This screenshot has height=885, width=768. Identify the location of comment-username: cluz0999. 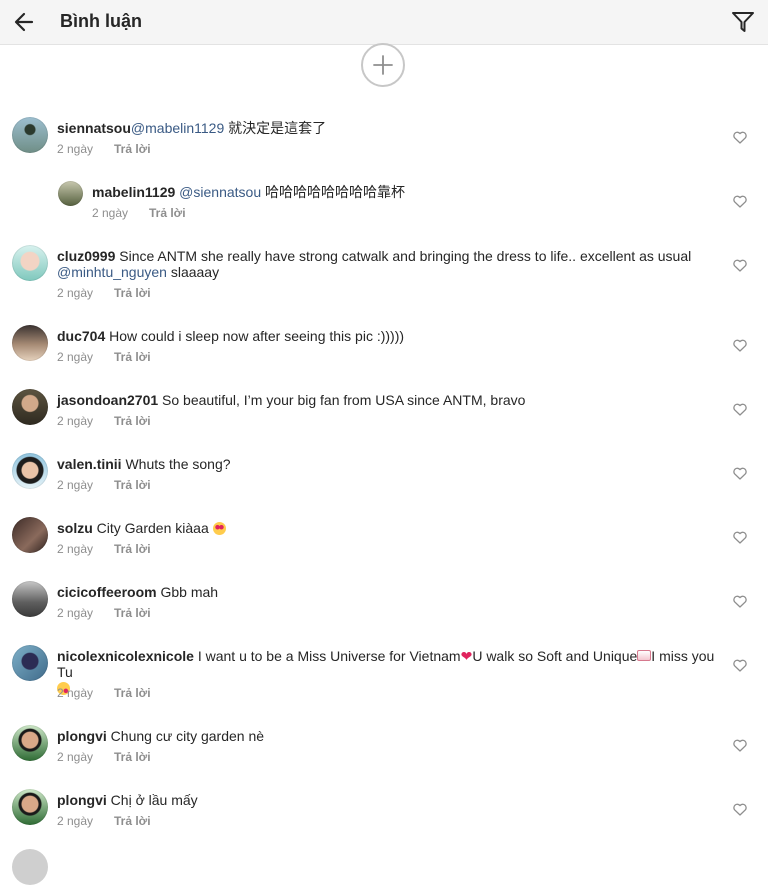
(86, 256).